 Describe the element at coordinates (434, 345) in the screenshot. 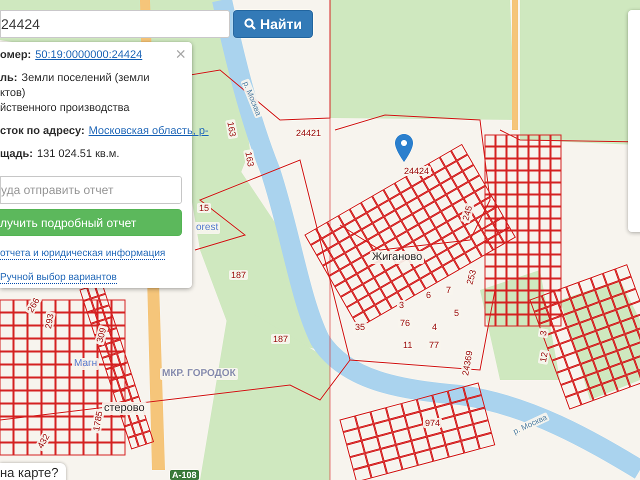

I see `map-label: 77` at that location.